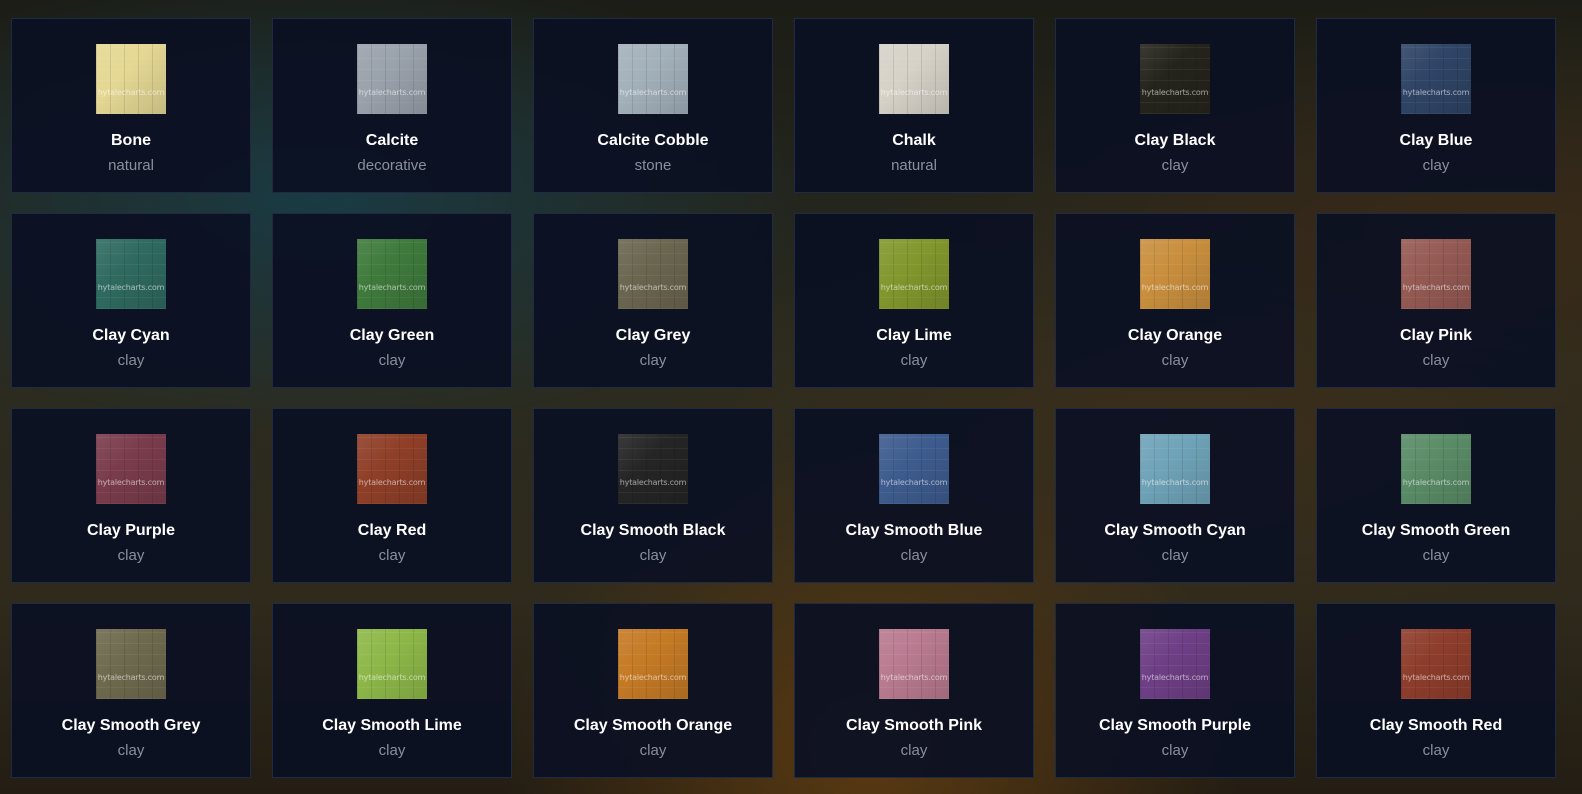 The width and height of the screenshot is (1582, 794). I want to click on block-name: Clay Red, so click(392, 530).